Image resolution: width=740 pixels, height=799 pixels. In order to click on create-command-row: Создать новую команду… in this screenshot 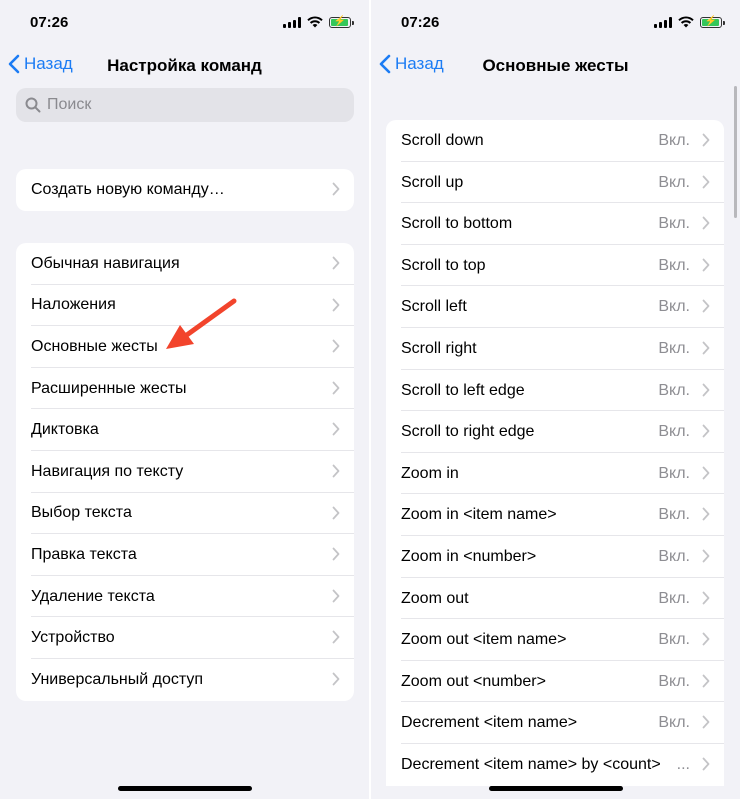, I will do `click(185, 190)`.